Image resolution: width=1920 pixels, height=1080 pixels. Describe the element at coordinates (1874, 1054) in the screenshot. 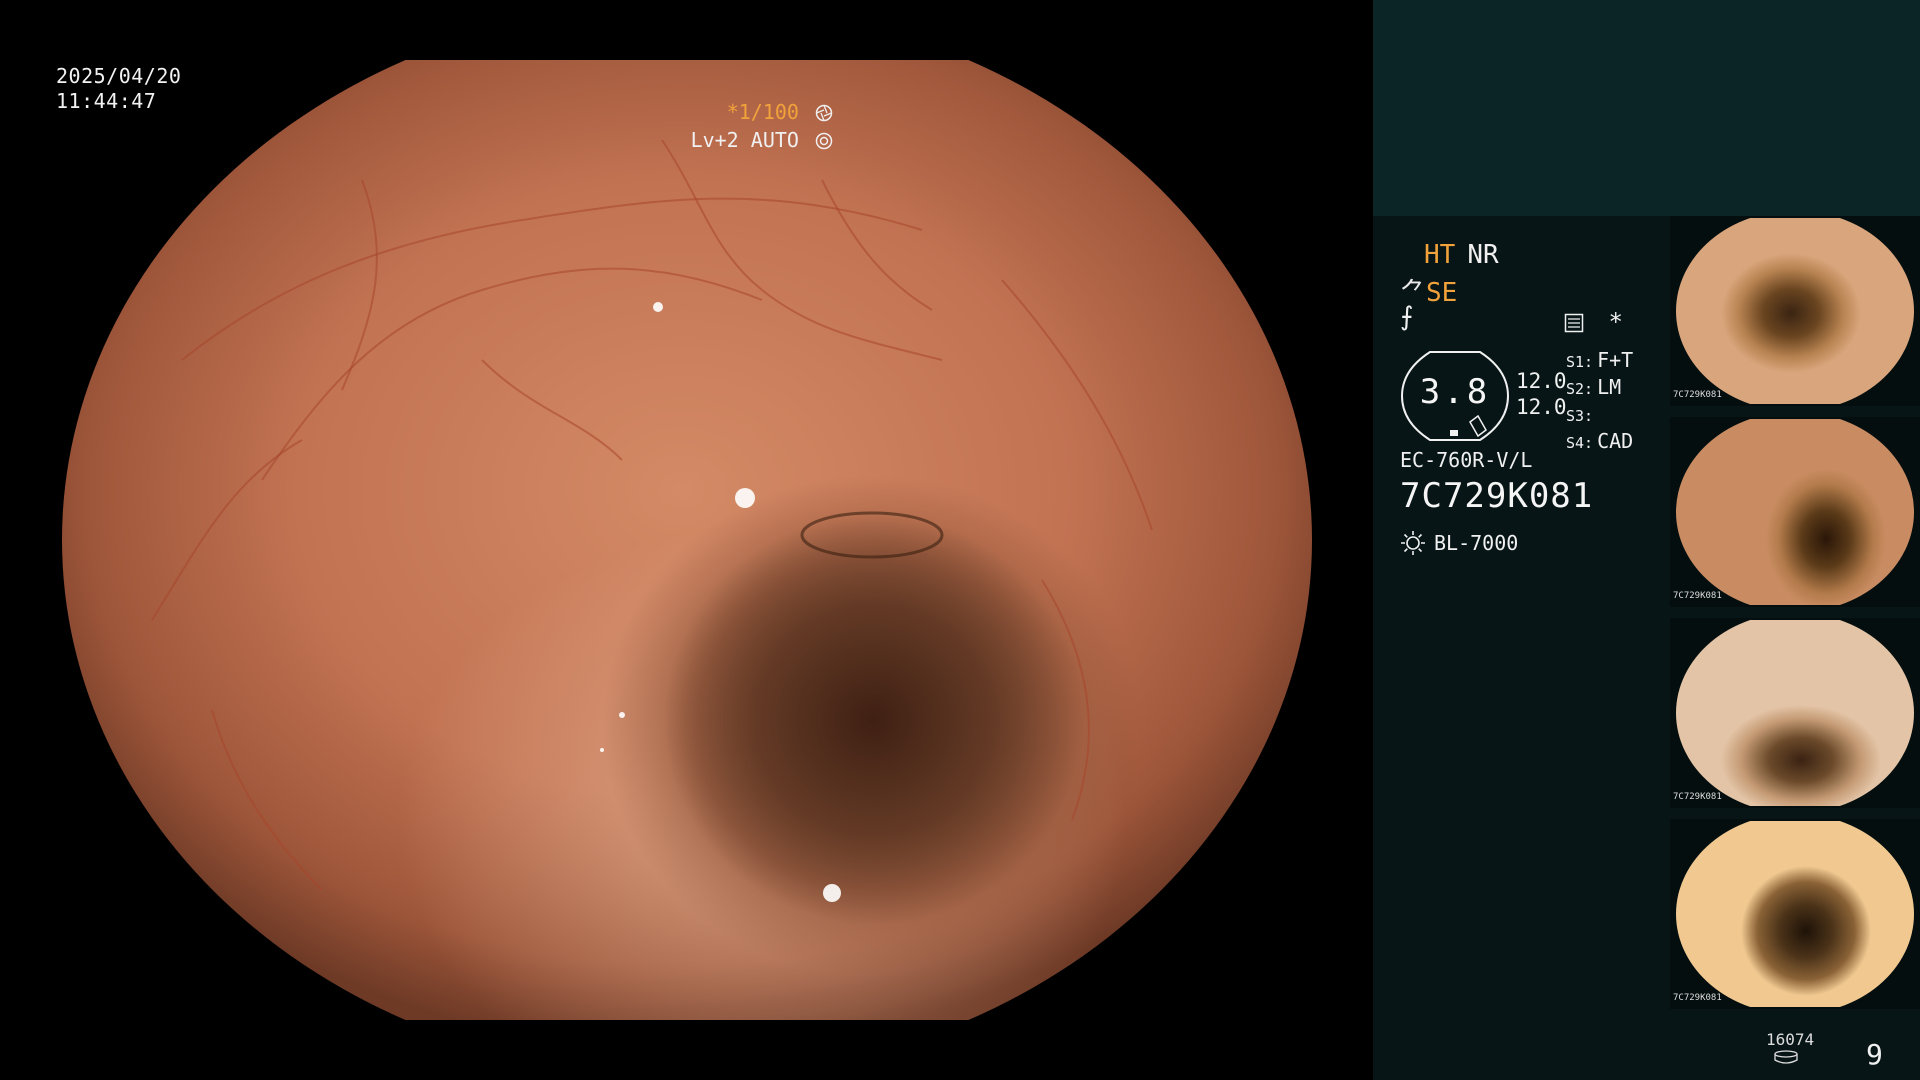

I see `page-number: 9` at that location.